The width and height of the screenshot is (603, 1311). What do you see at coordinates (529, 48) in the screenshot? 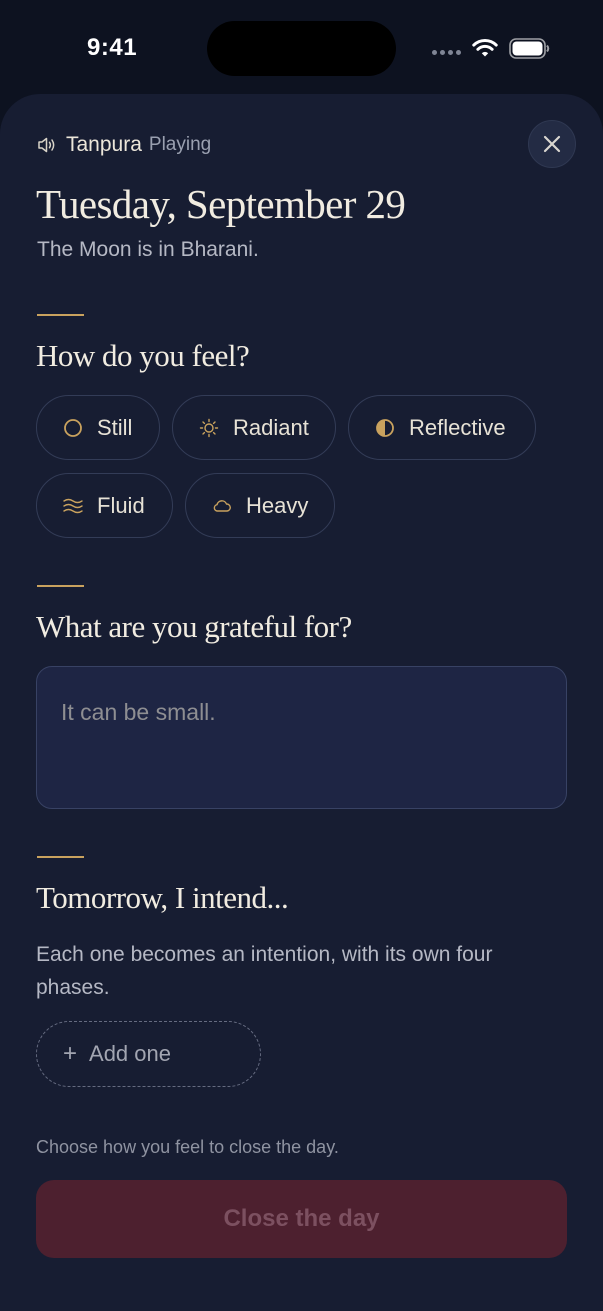
I see `battery-icon` at bounding box center [529, 48].